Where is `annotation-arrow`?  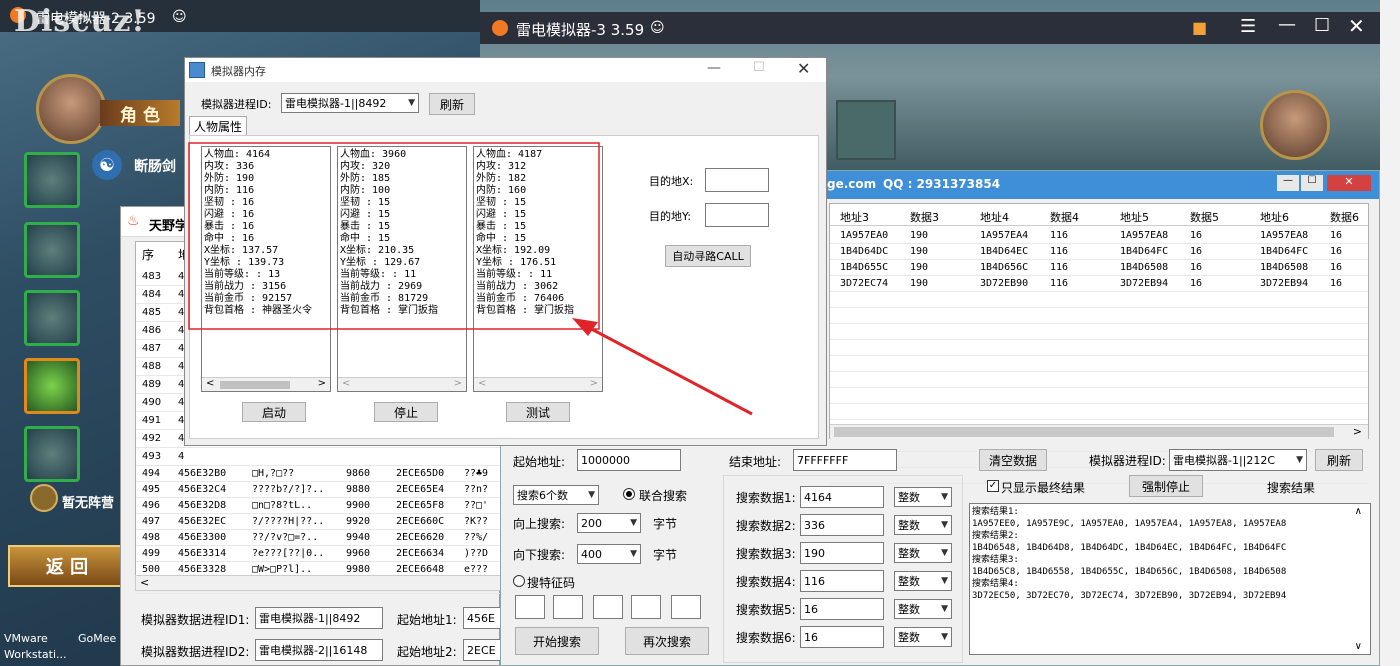 annotation-arrow is located at coordinates (667, 369).